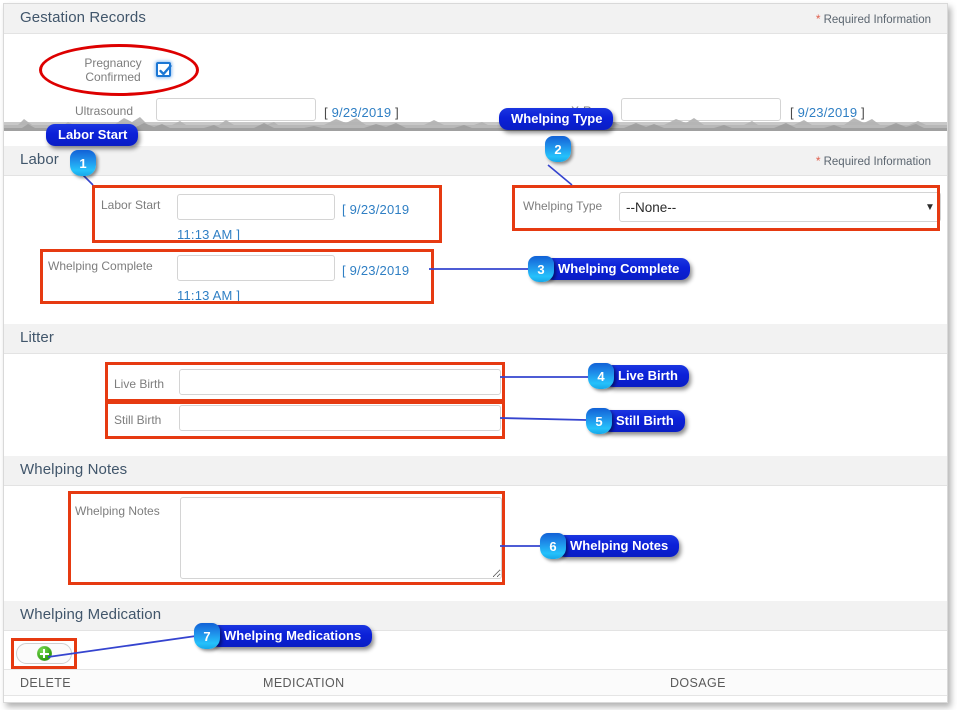 Image resolution: width=957 pixels, height=710 pixels. I want to click on check-icon, so click(165, 70).